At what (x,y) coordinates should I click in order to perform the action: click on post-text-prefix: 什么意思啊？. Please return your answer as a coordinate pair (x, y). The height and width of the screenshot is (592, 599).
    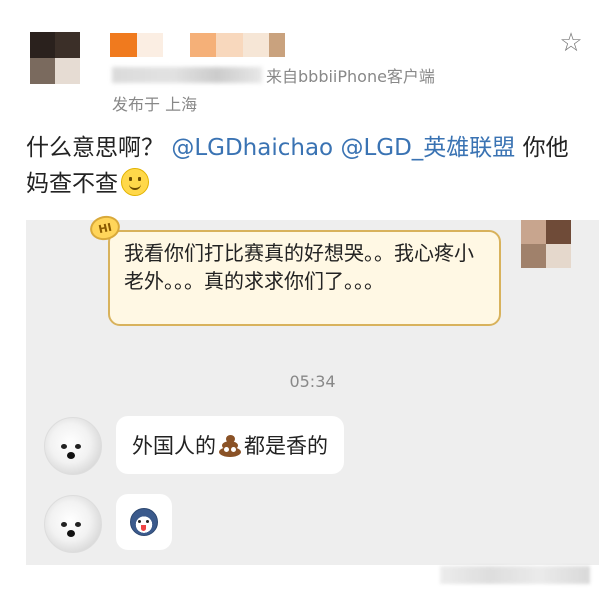
    Looking at the image, I should click on (95, 148).